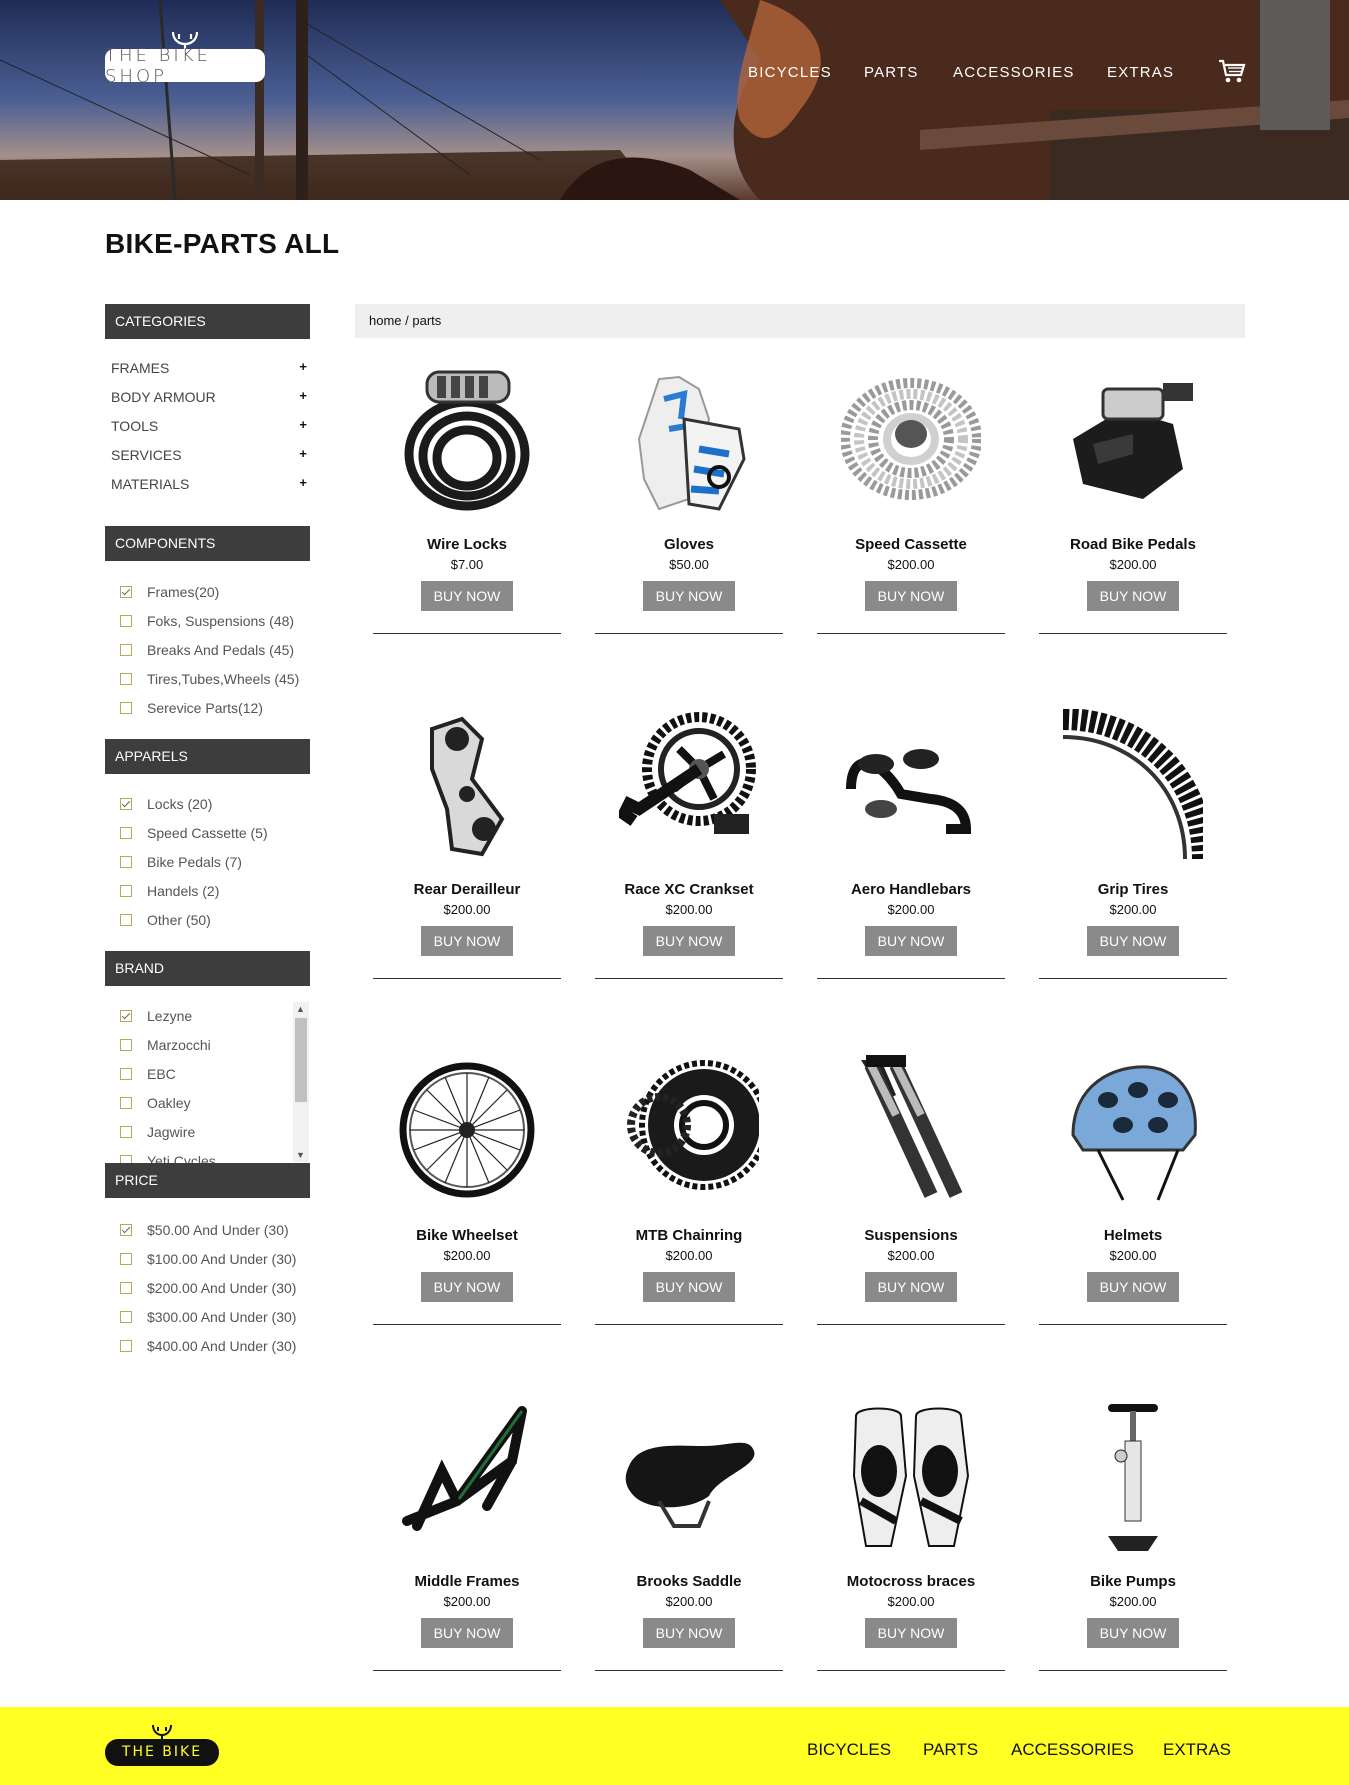 This screenshot has width=1349, height=1785. What do you see at coordinates (169, 891) in the screenshot?
I see `apparels-filter-option: Handels (2)` at bounding box center [169, 891].